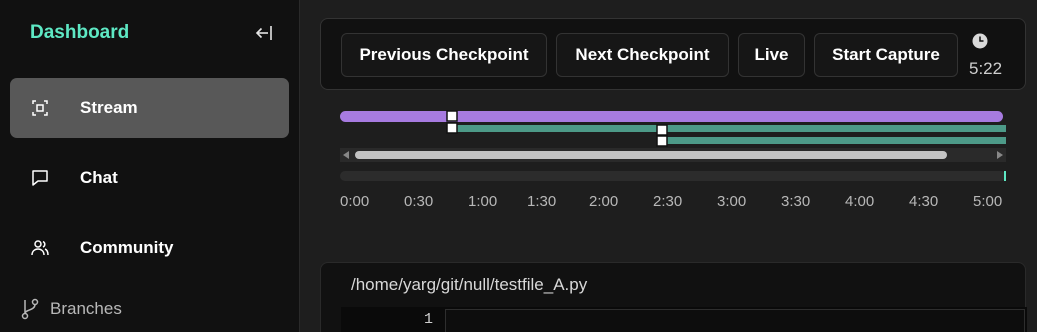 This screenshot has width=1037, height=332. I want to click on brand-title: Dashboard, so click(80, 32).